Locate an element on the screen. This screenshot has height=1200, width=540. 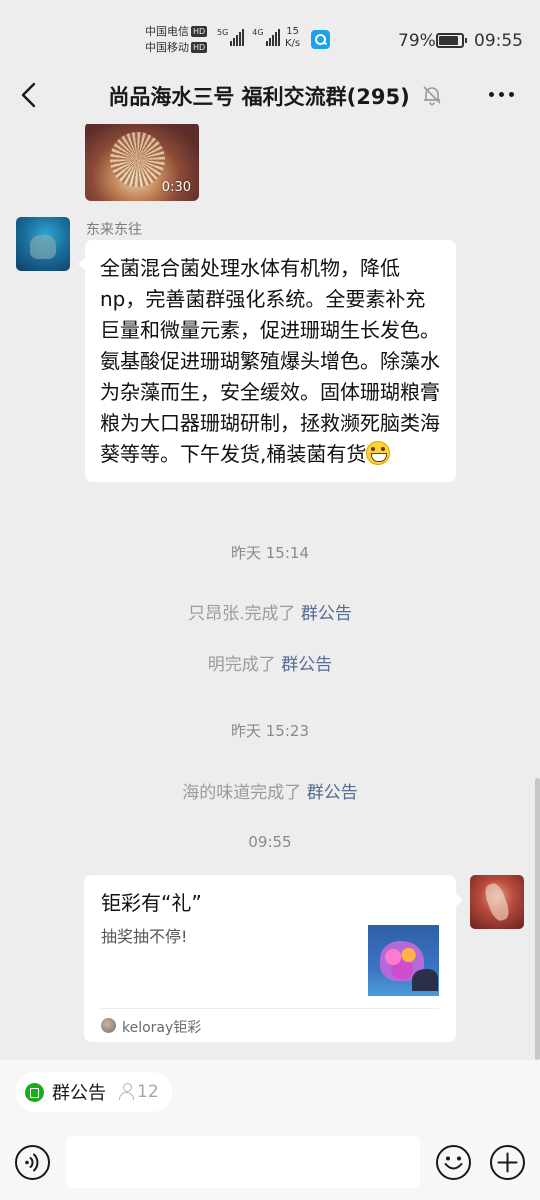
timestamp: 昨天 15:14 is located at coordinates (270, 553).